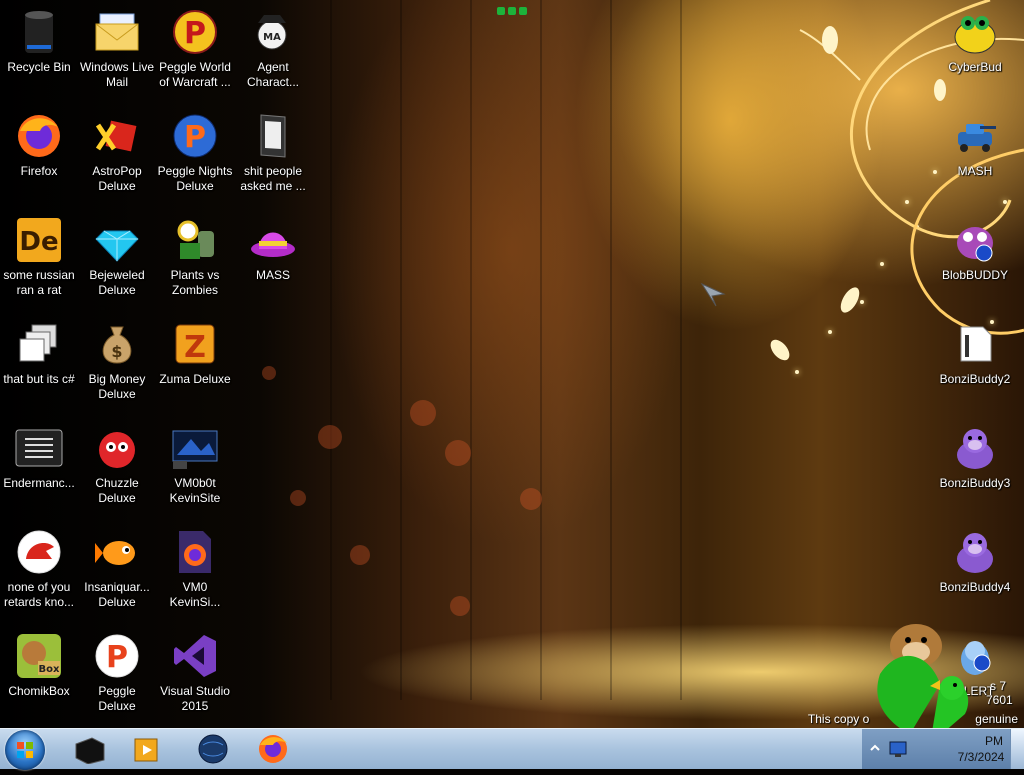 This screenshot has width=1024, height=775. What do you see at coordinates (117, 657) in the screenshot?
I see `svg-text: P` at bounding box center [117, 657].